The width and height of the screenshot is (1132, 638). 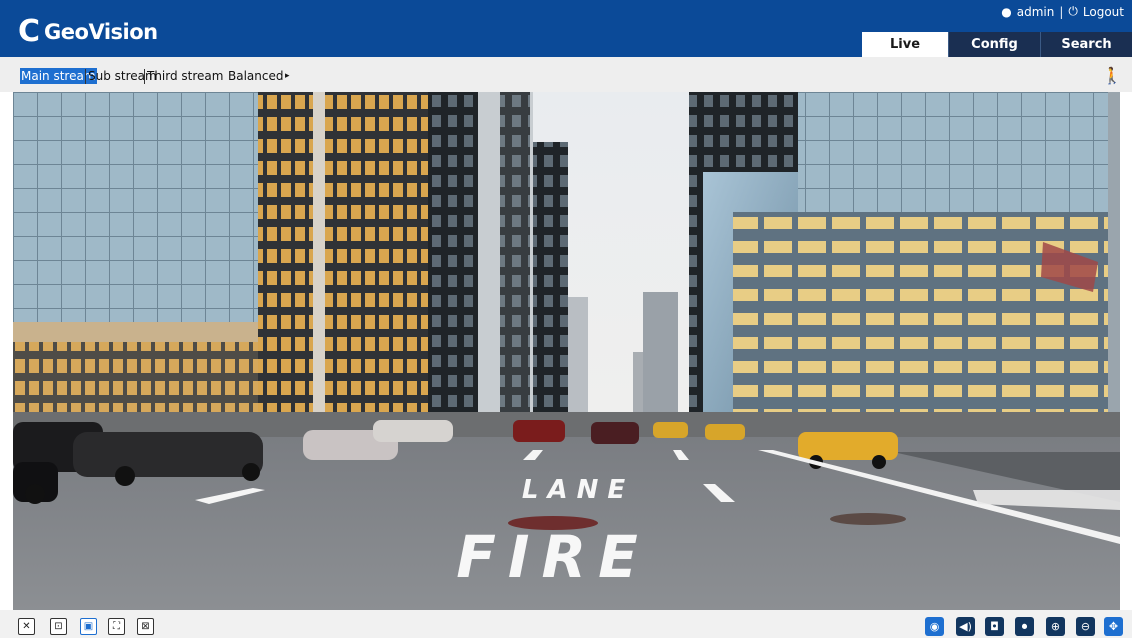 I want to click on quality-arrow-icon: ▸, so click(x=287, y=76).